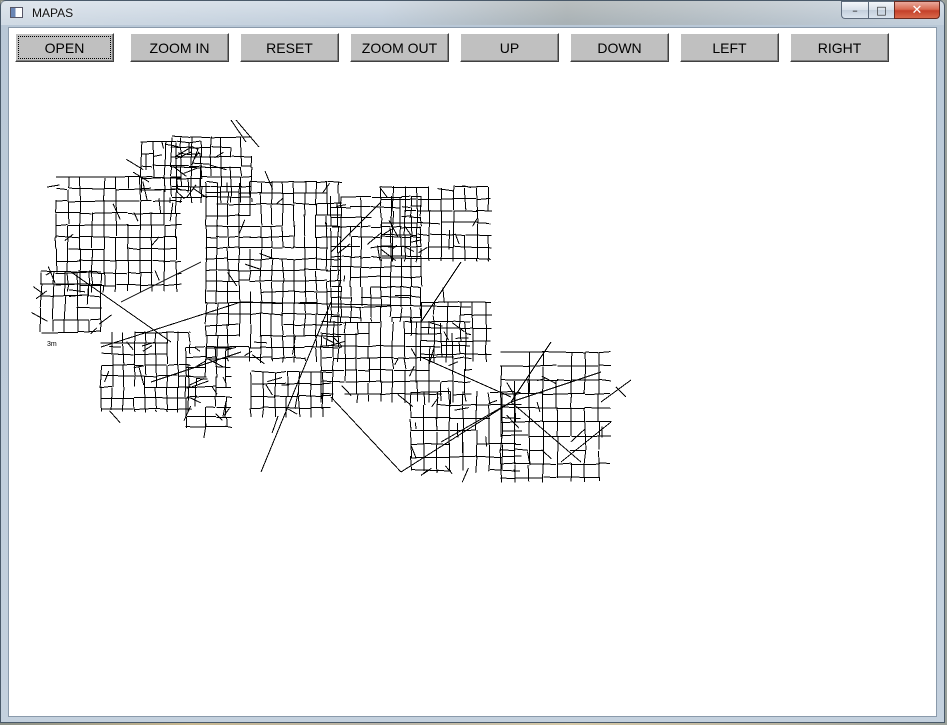  I want to click on maximize-icon: □, so click(881, 10).